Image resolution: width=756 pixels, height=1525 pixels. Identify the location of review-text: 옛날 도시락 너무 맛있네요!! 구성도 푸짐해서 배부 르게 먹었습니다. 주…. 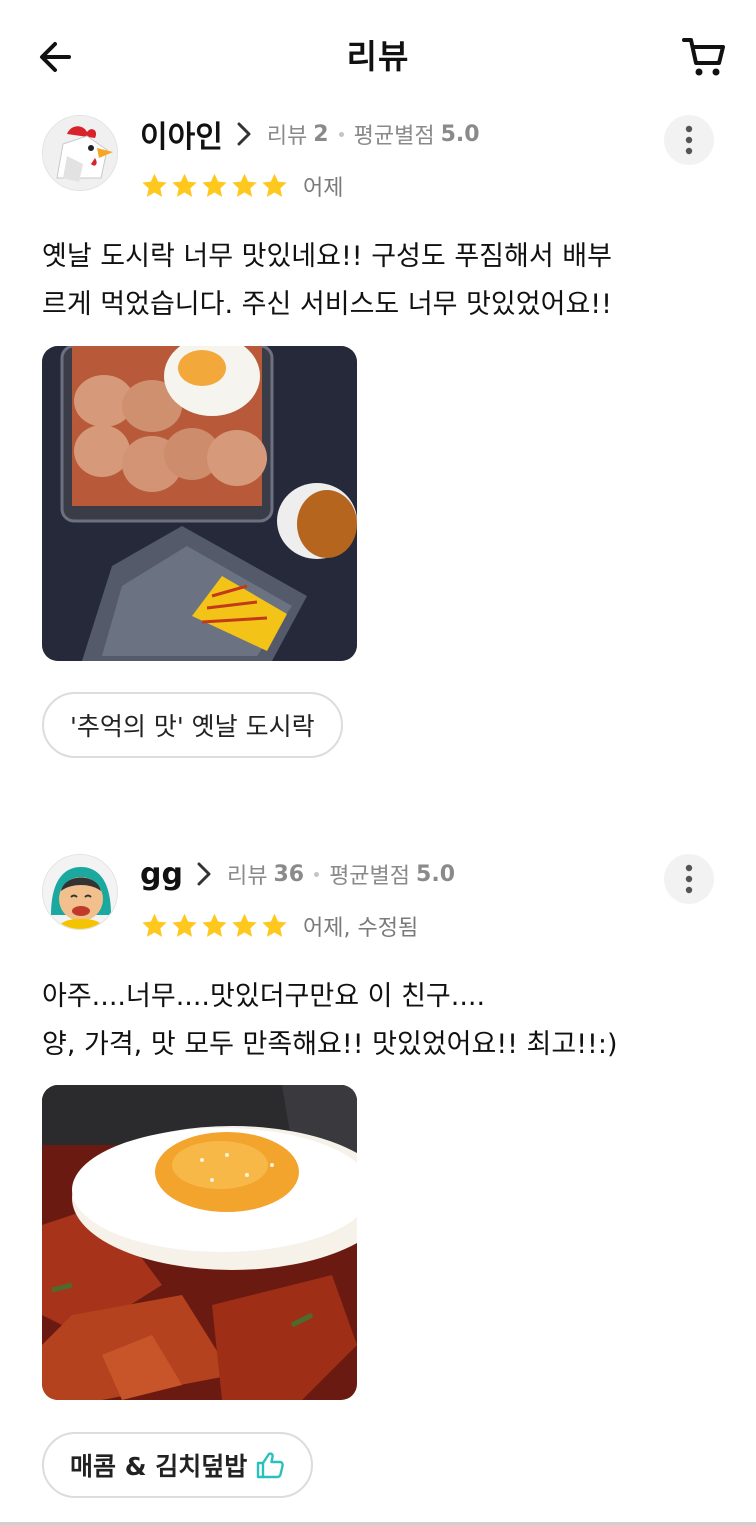
(327, 280).